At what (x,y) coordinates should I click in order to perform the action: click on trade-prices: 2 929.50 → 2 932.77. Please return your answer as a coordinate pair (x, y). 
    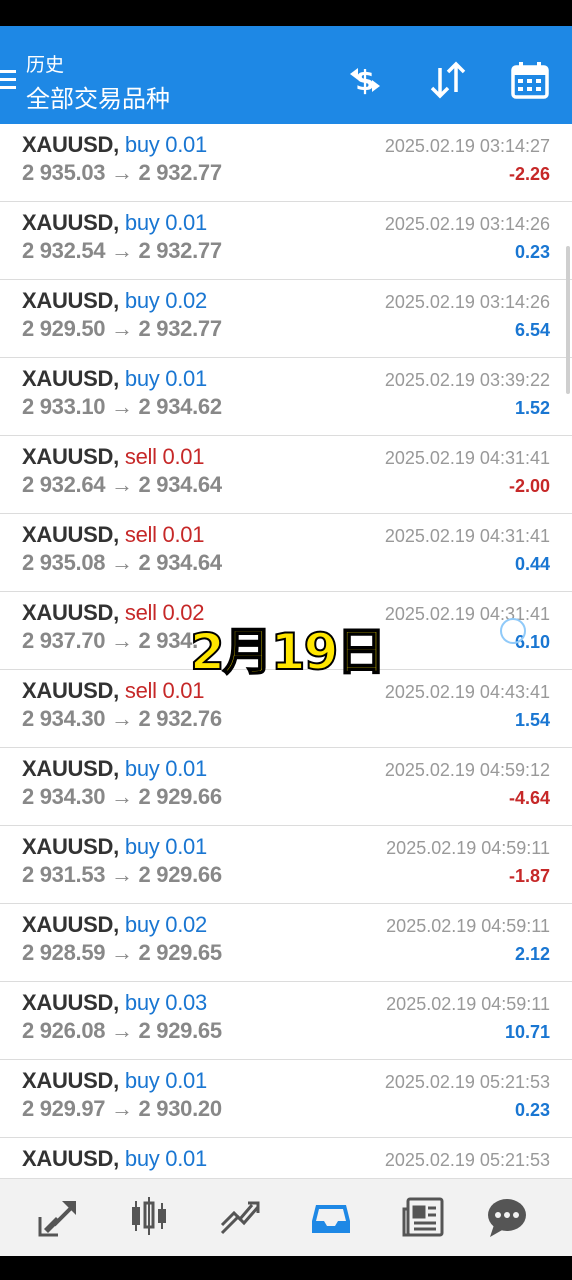
    Looking at the image, I should click on (122, 328).